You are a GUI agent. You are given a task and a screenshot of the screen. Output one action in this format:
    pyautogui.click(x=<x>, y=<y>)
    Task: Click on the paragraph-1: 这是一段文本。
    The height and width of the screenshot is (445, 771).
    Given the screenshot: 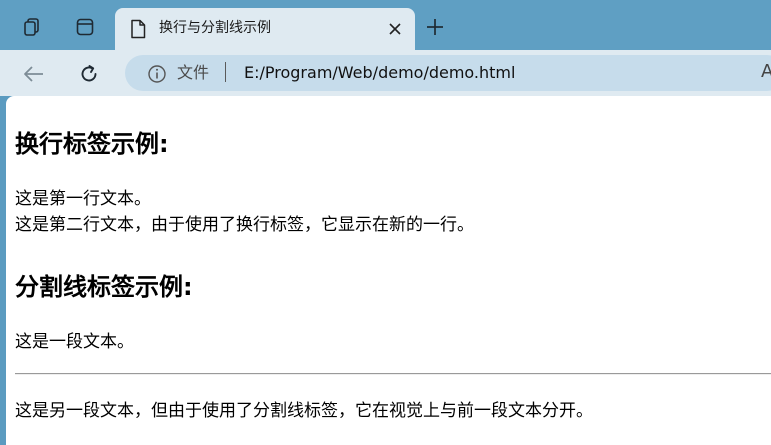 What is the action you would take?
    pyautogui.click(x=74, y=342)
    